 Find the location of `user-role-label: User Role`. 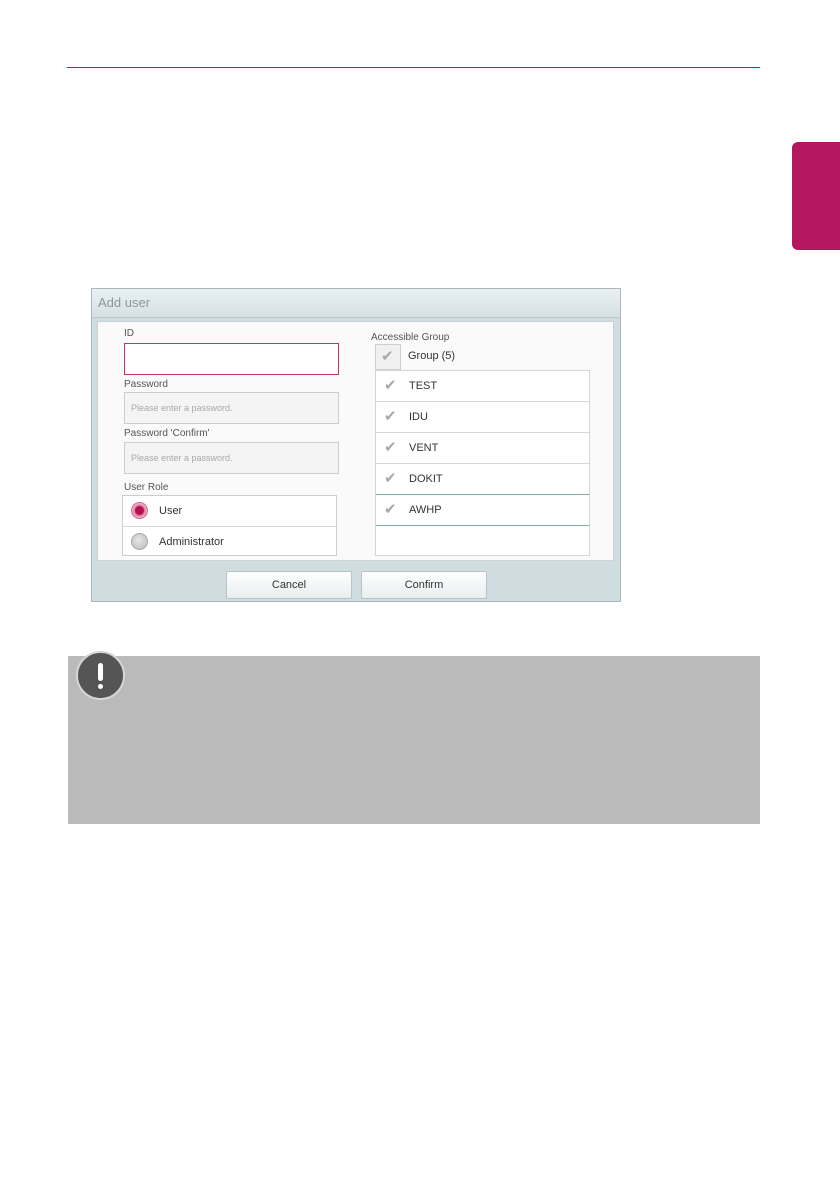

user-role-label: User Role is located at coordinates (146, 487).